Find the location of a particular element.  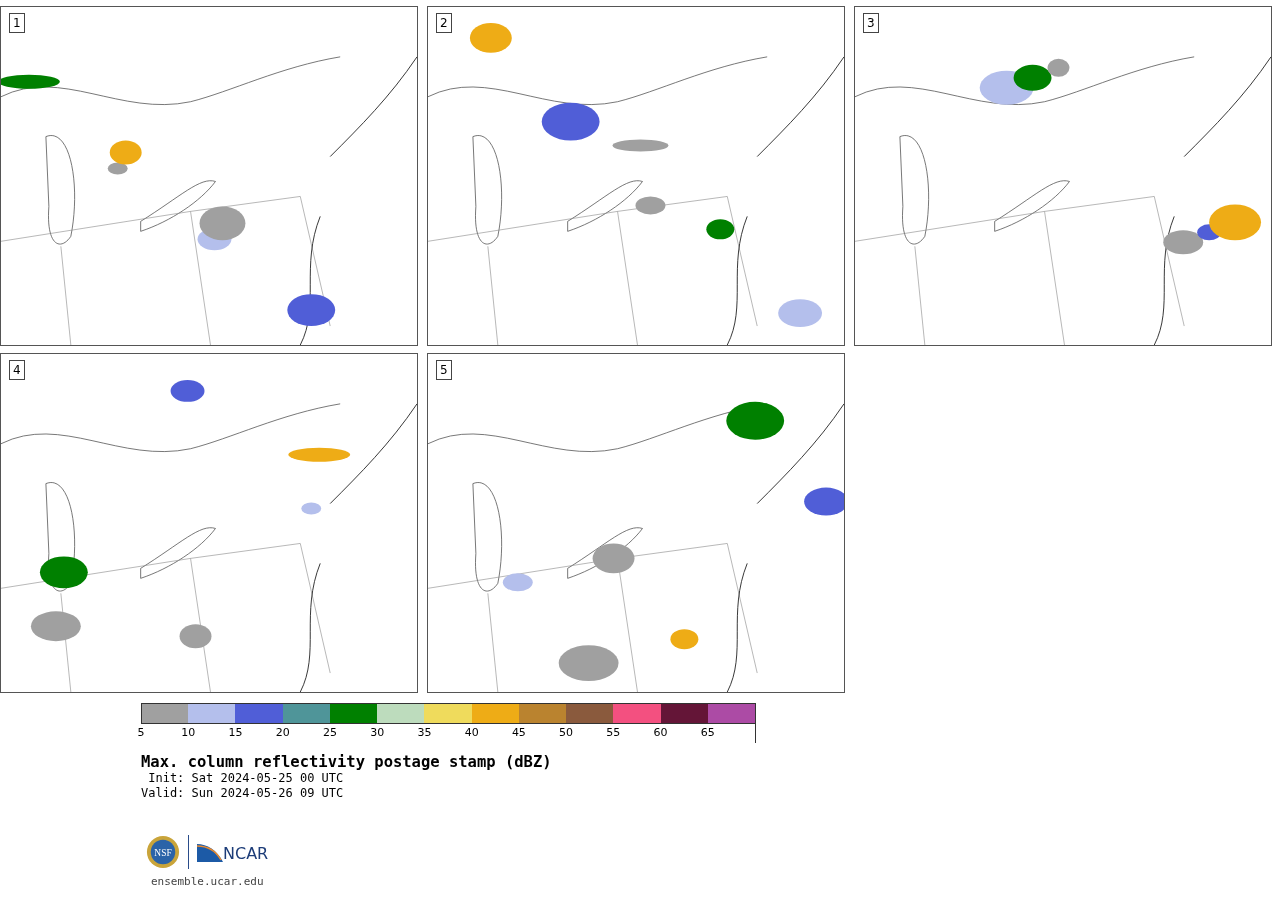

chart-title: Max. column reflectivity postage stamp (dBZ) is located at coordinates (347, 762).